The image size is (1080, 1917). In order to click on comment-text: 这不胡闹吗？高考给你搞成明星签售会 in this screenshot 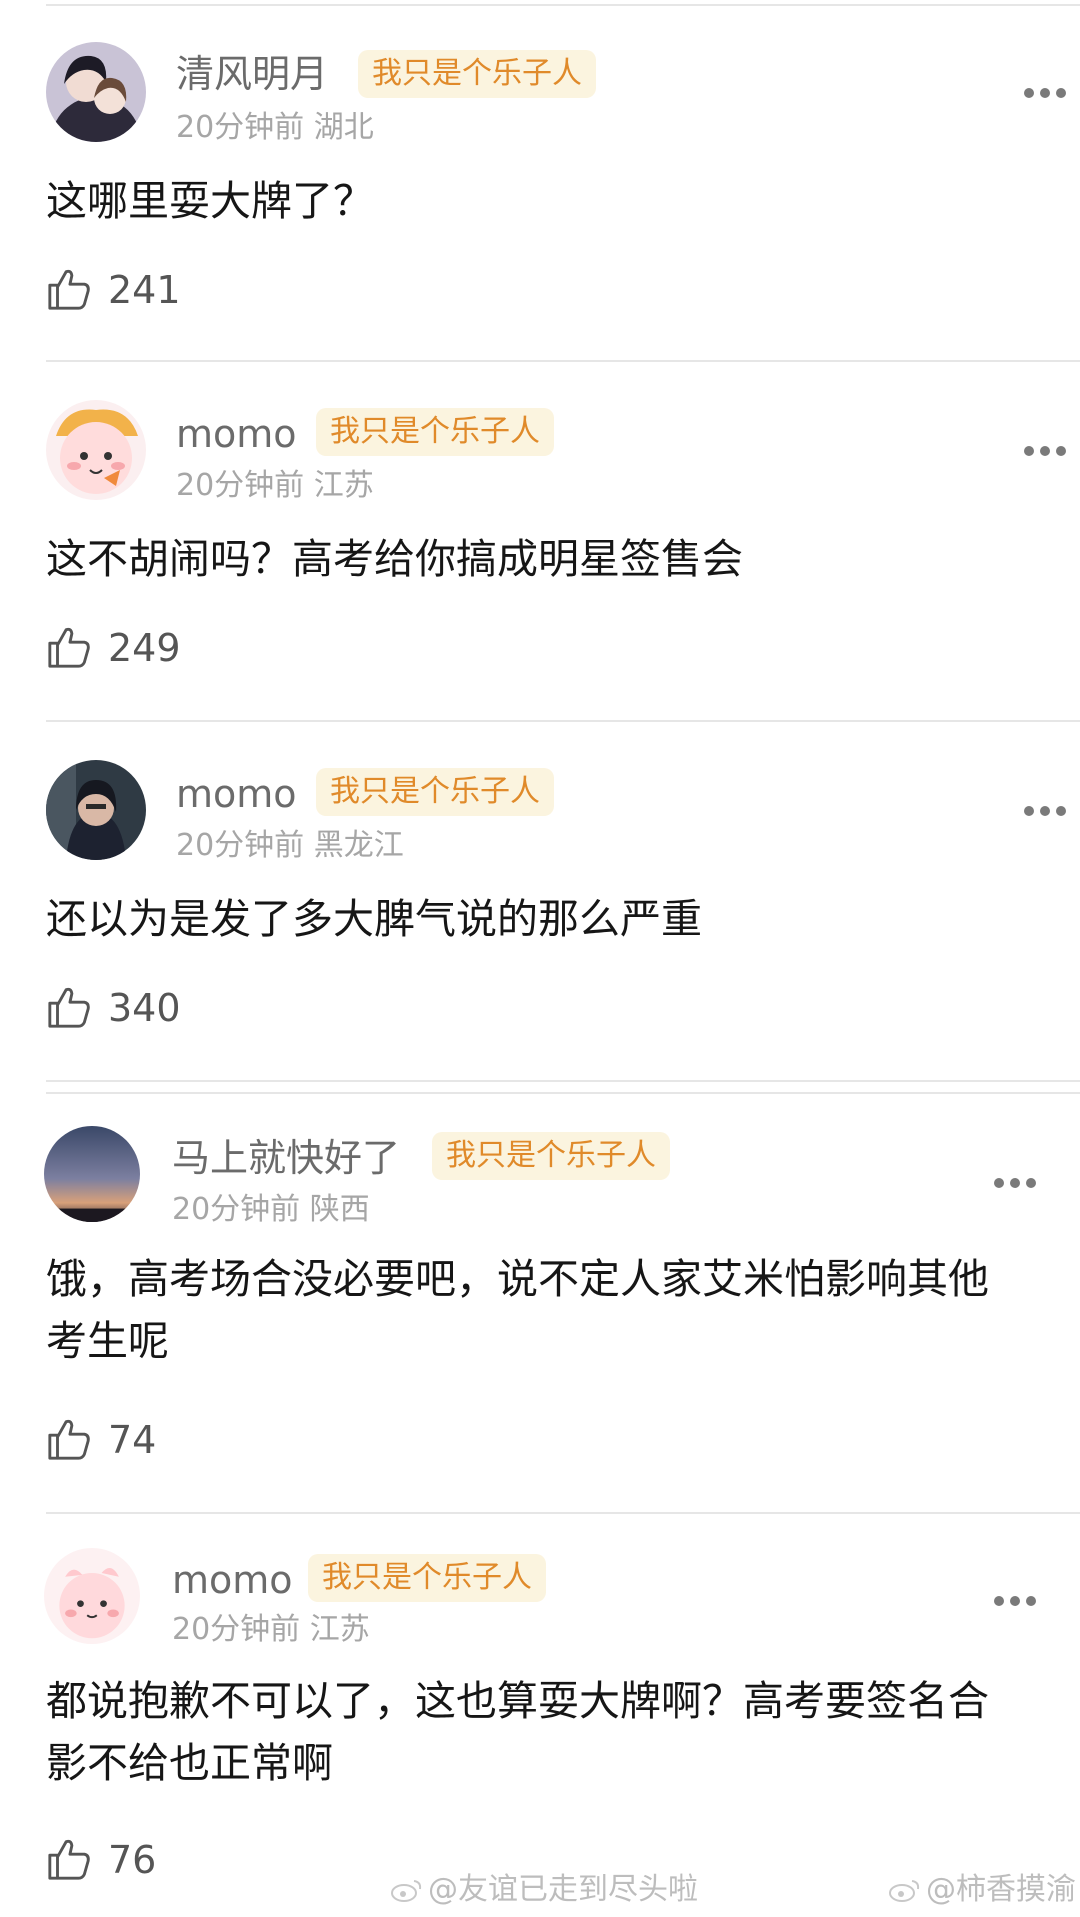, I will do `click(394, 559)`.